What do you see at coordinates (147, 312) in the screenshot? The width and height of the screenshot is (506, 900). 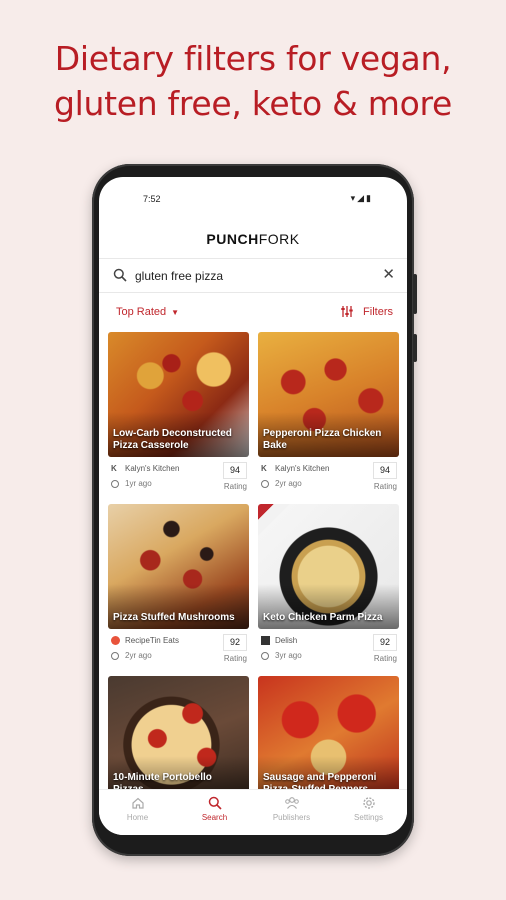 I see `sort-dropdown: Top Rated ▼` at bounding box center [147, 312].